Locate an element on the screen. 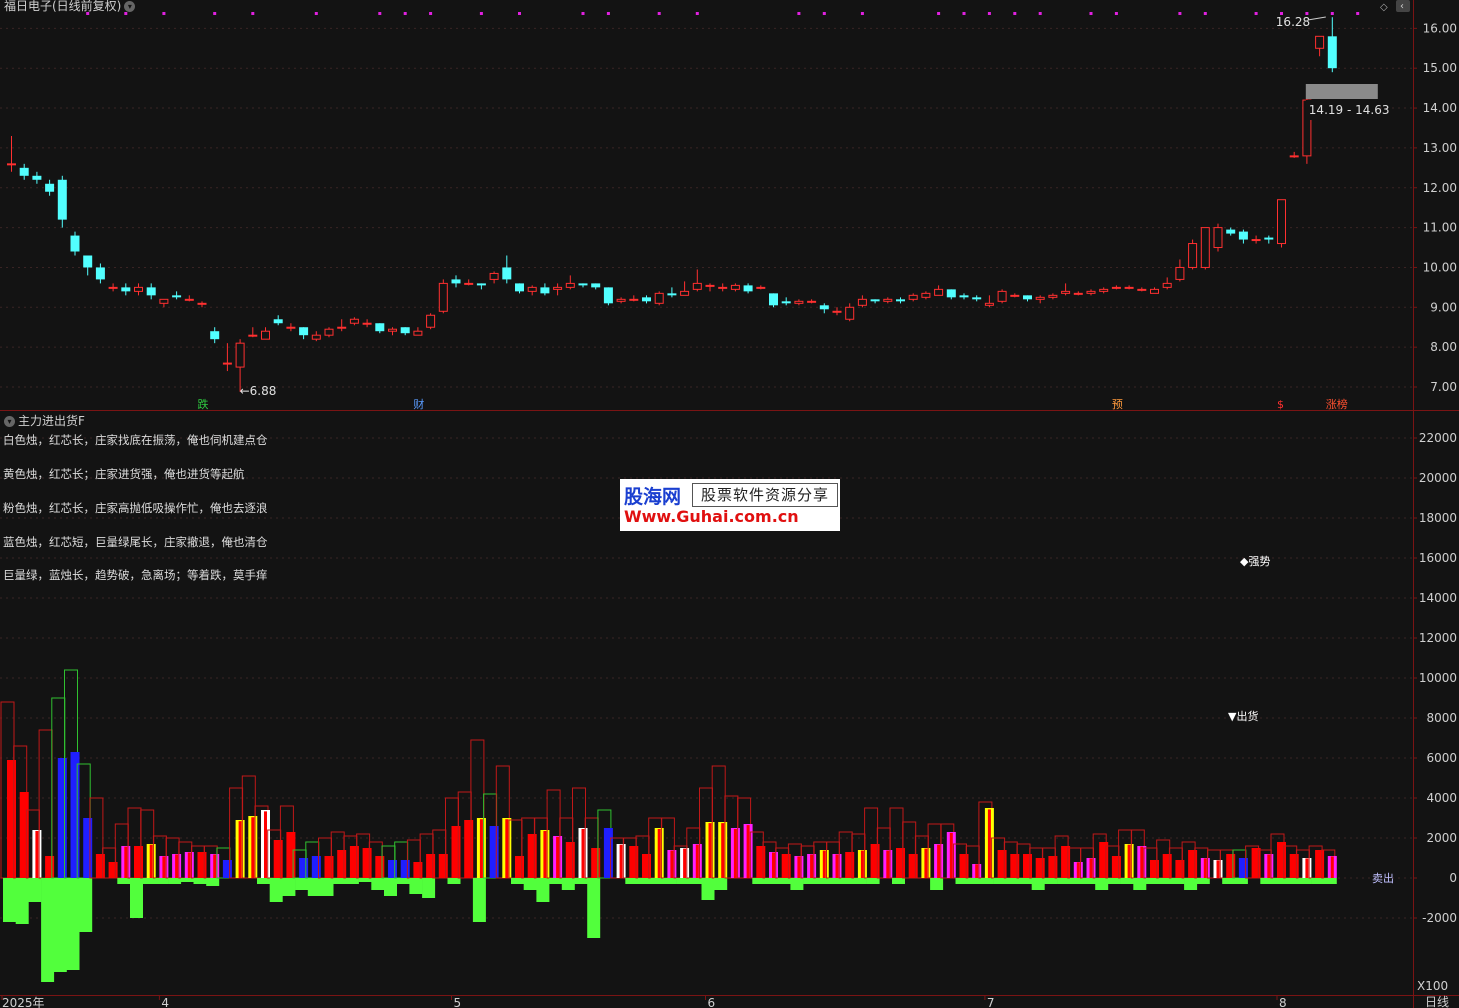 This screenshot has width=1459, height=1008. price-tick-label: 9.00 is located at coordinates (1443, 307).